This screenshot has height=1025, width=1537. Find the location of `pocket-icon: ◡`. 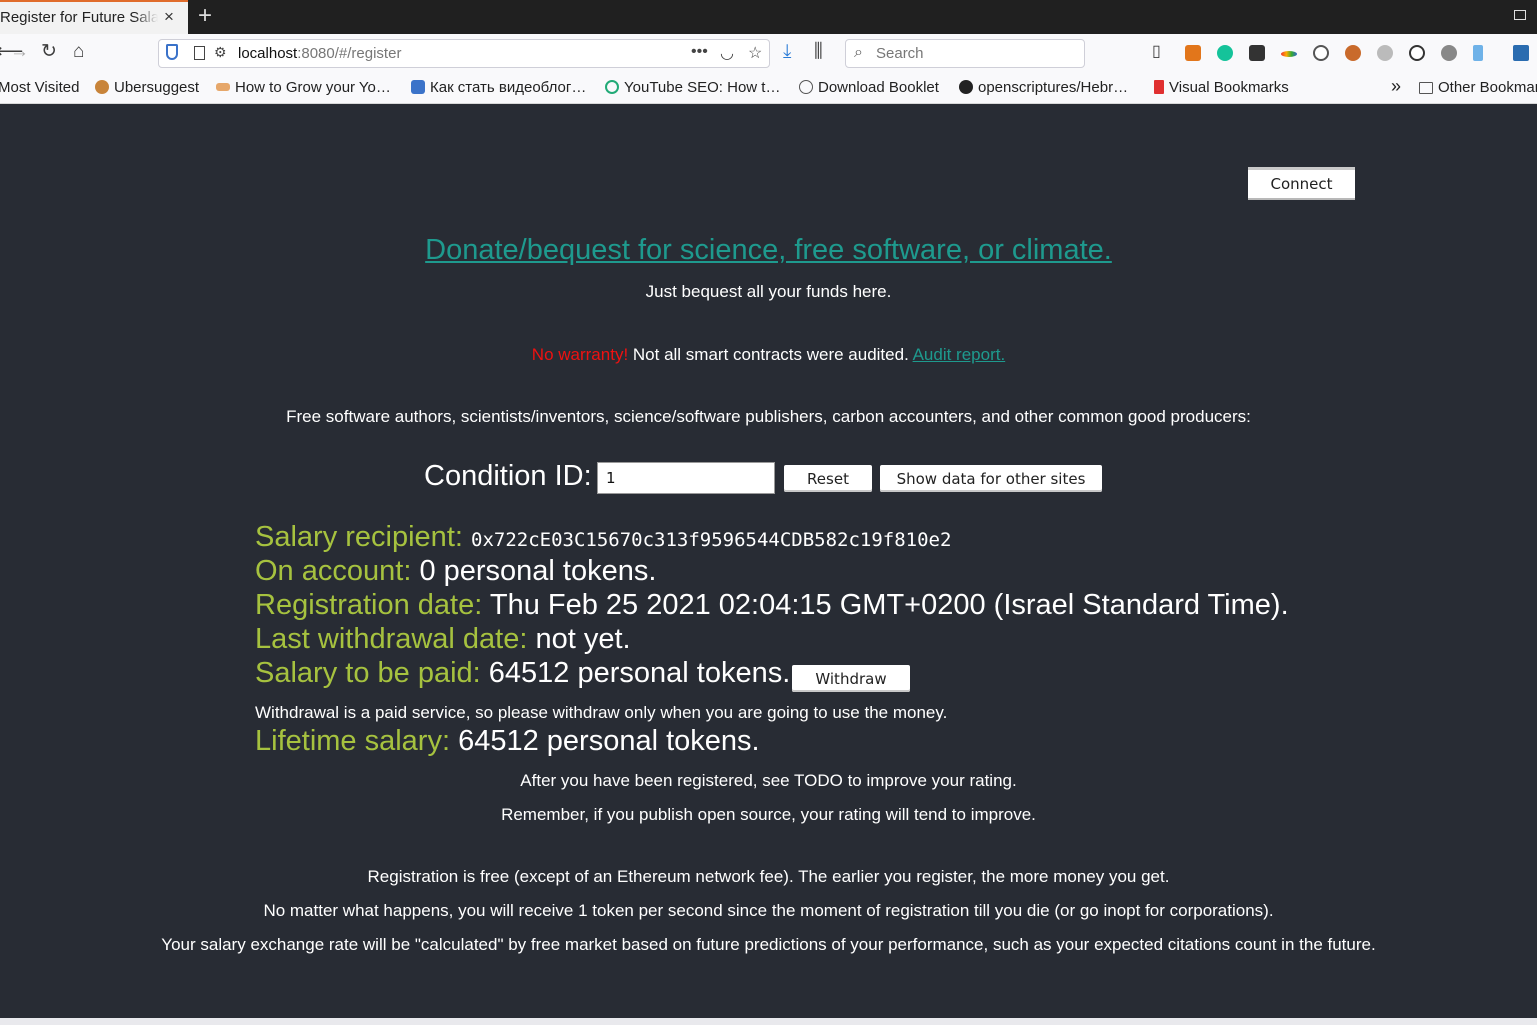

pocket-icon: ◡ is located at coordinates (727, 53).